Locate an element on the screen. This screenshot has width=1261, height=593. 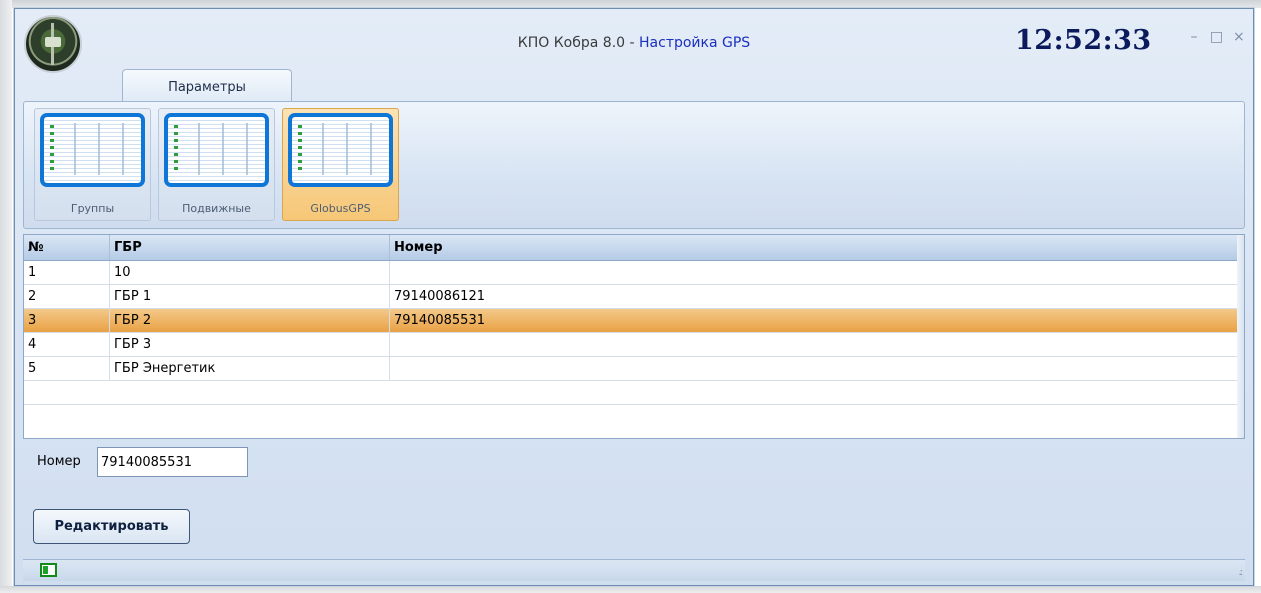
column-header-number: Номер is located at coordinates (813, 247).